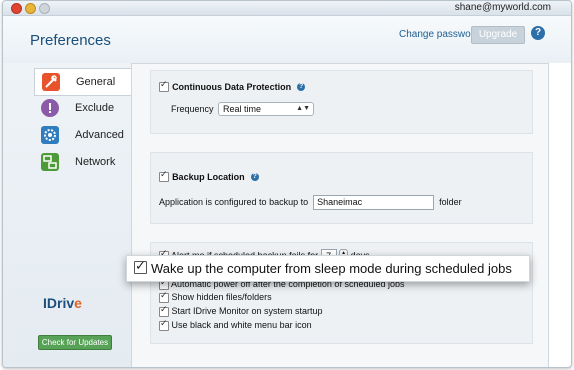 The image size is (574, 370). What do you see at coordinates (254, 177) in the screenshot?
I see `backup-location-help-icon: ?` at bounding box center [254, 177].